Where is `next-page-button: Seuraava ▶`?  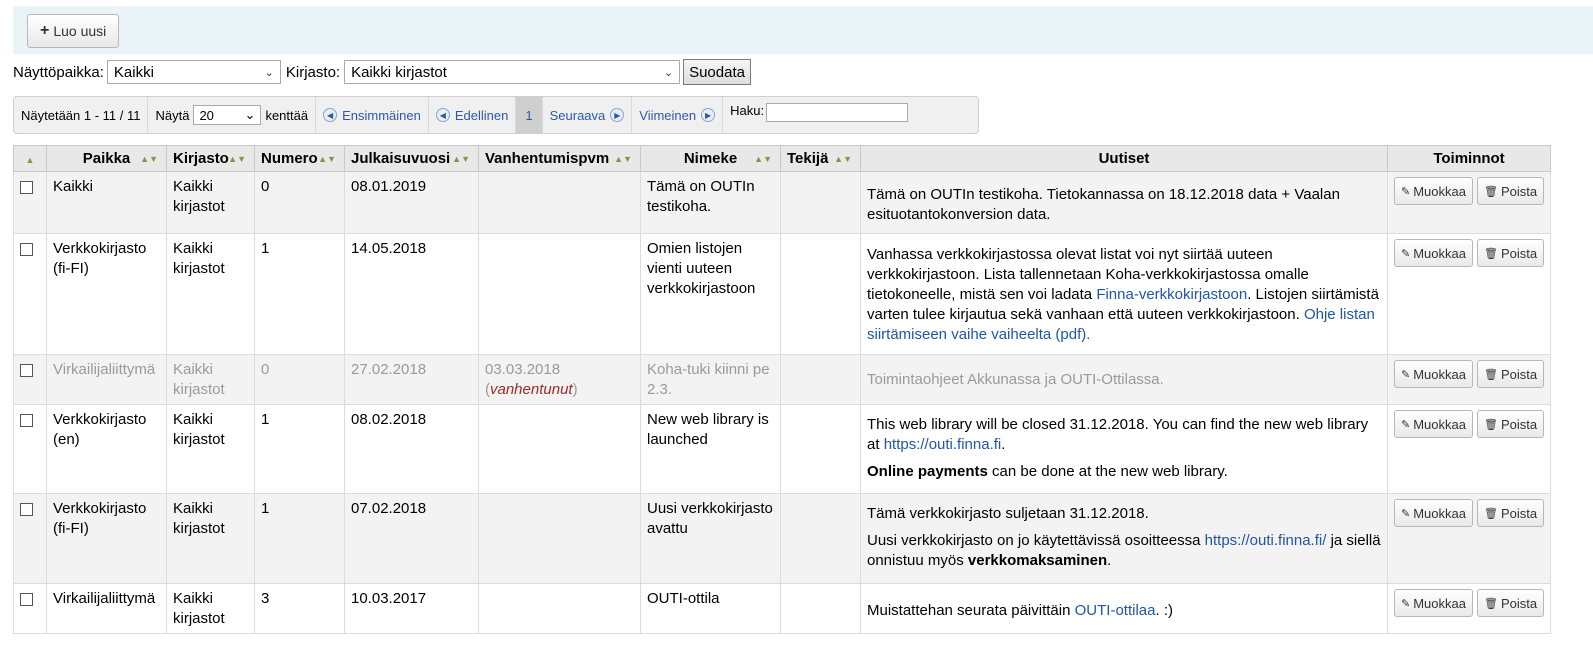 next-page-button: Seuraava ▶ is located at coordinates (588, 115).